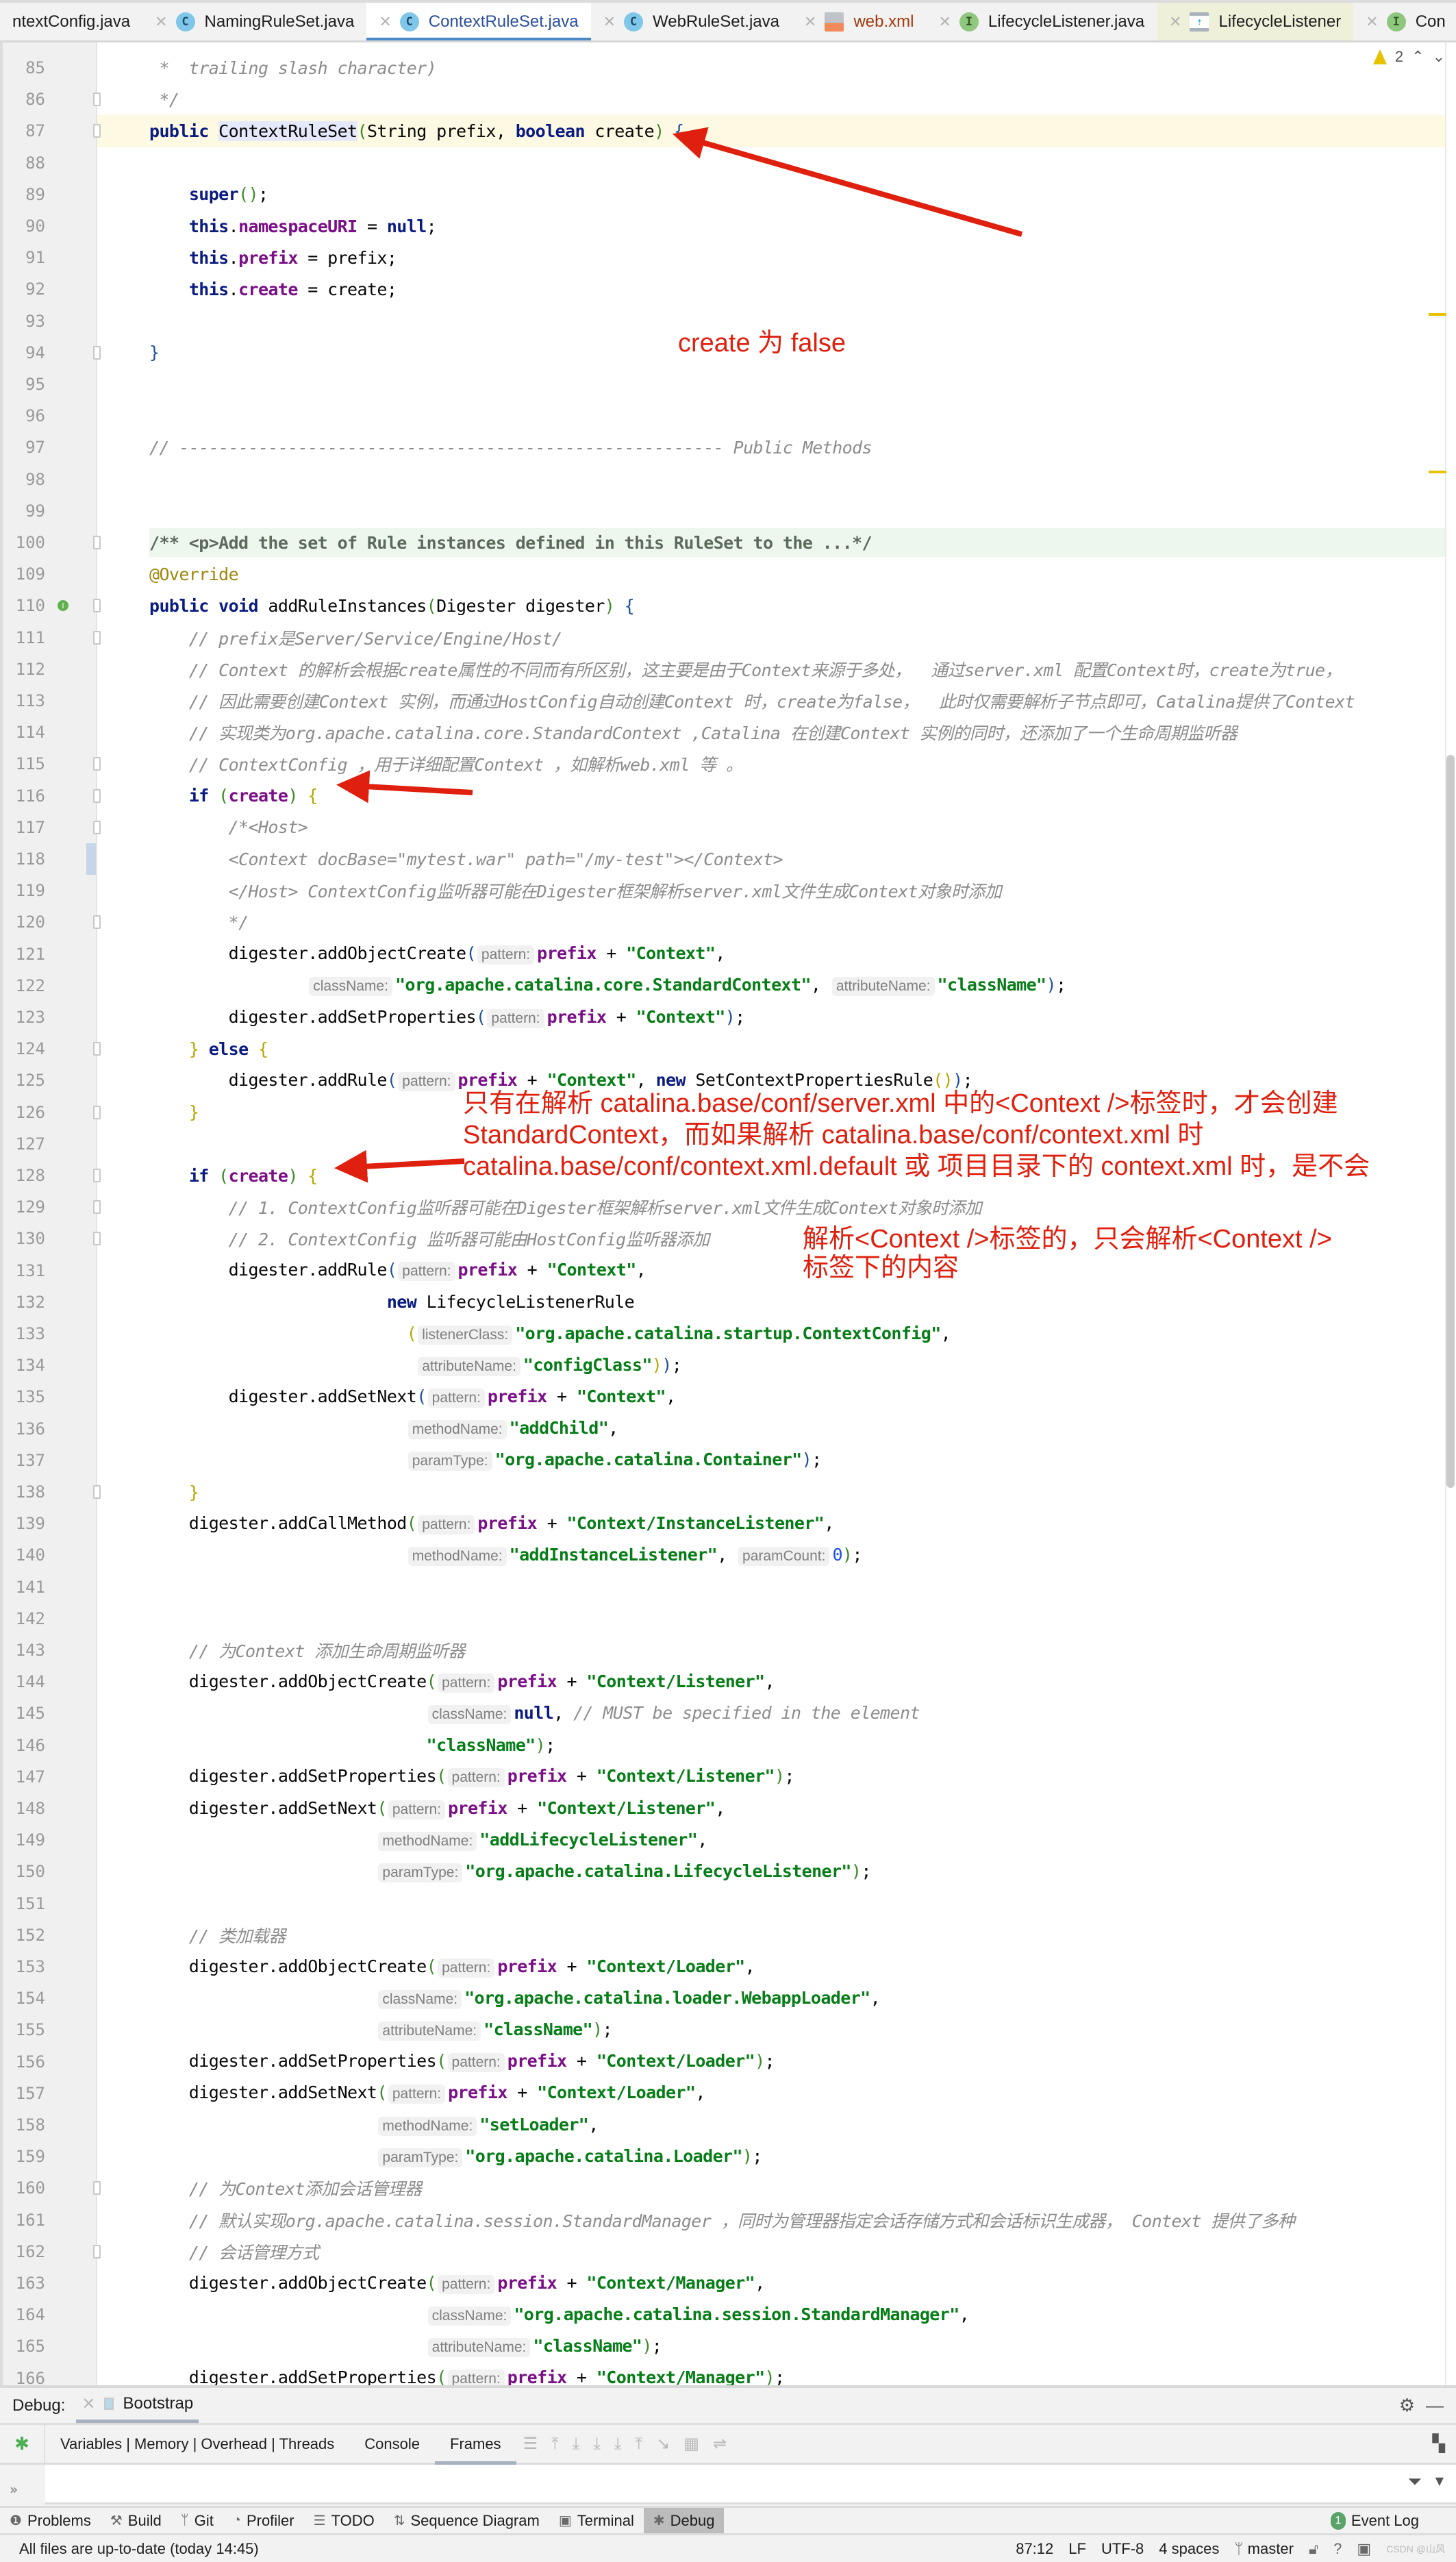 Image resolution: width=1456 pixels, height=2562 pixels. I want to click on line-number: 165, so click(22, 2346).